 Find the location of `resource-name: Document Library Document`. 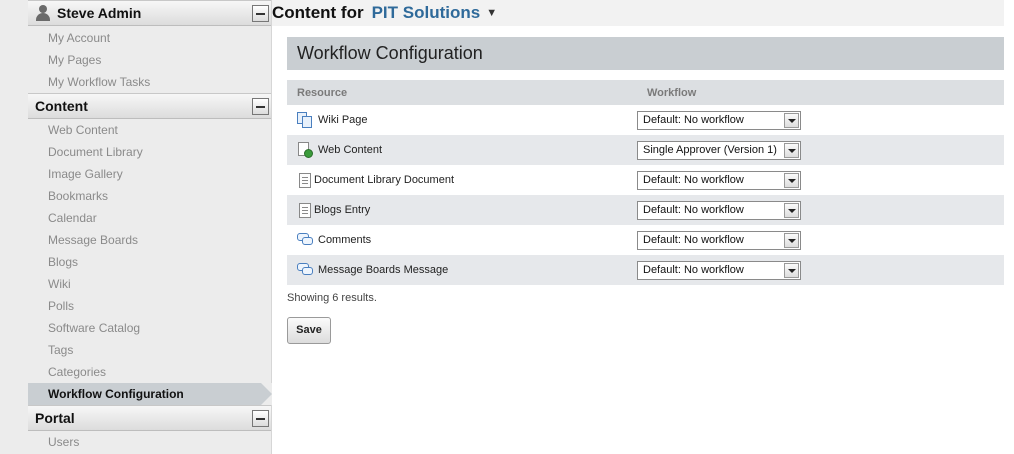

resource-name: Document Library Document is located at coordinates (384, 180).